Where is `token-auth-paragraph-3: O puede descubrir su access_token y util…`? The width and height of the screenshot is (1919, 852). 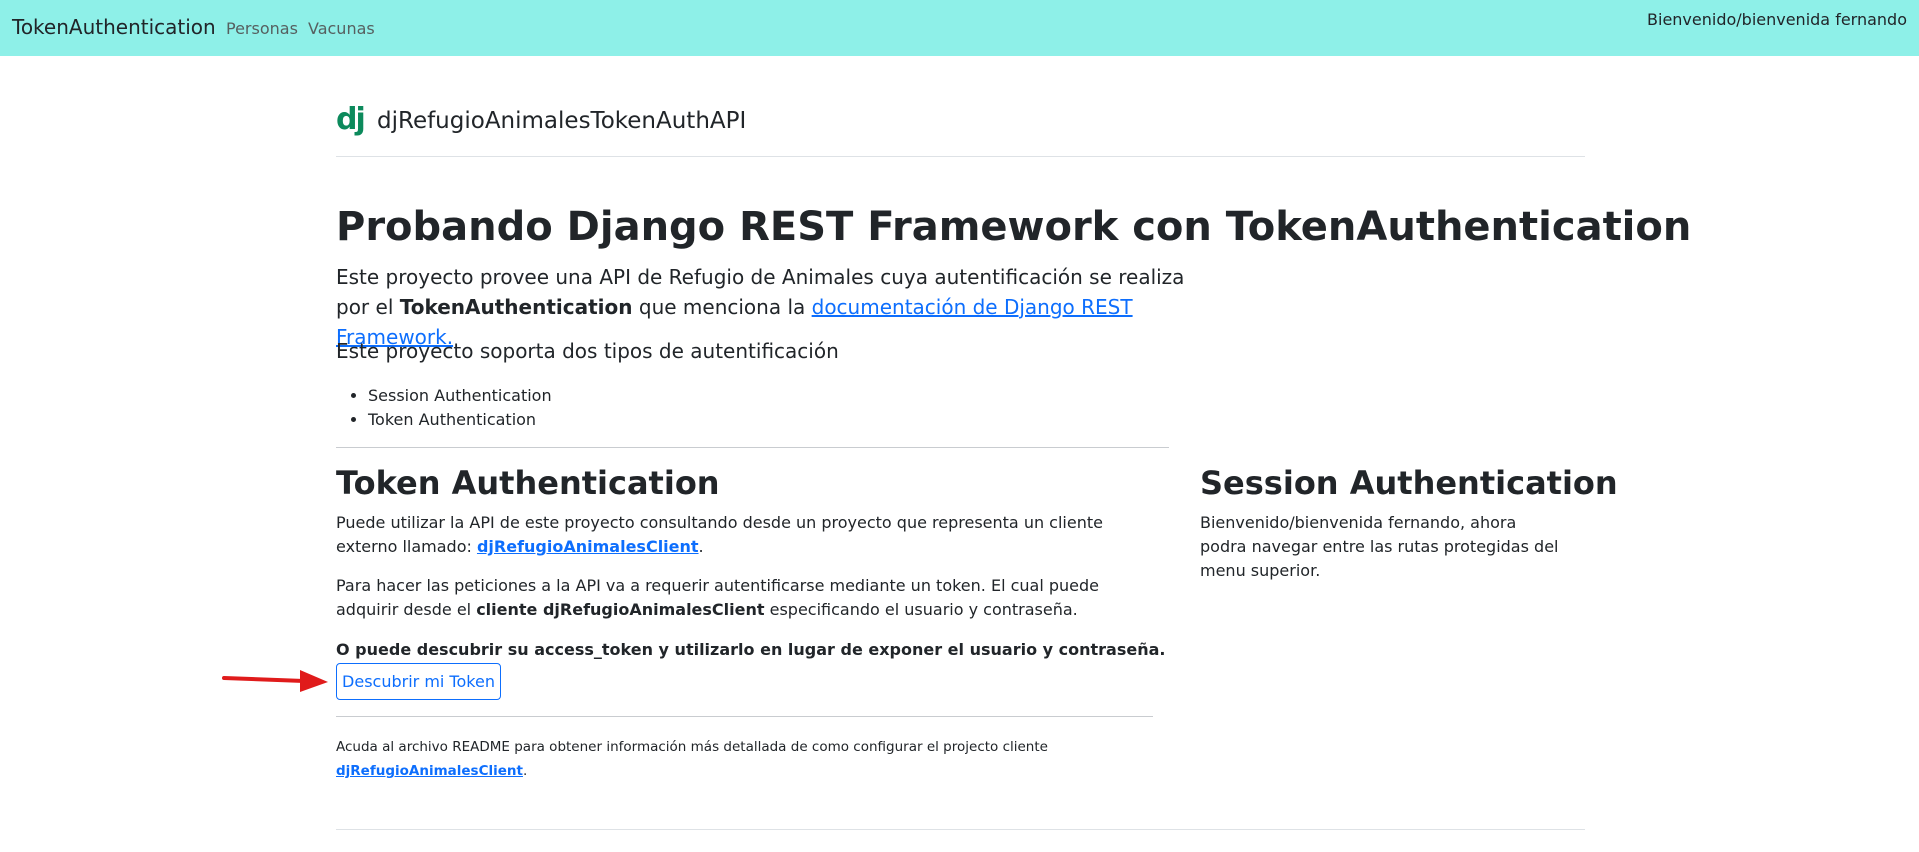
token-auth-paragraph-3: O puede descubrir su access_token y util… is located at coordinates (751, 650).